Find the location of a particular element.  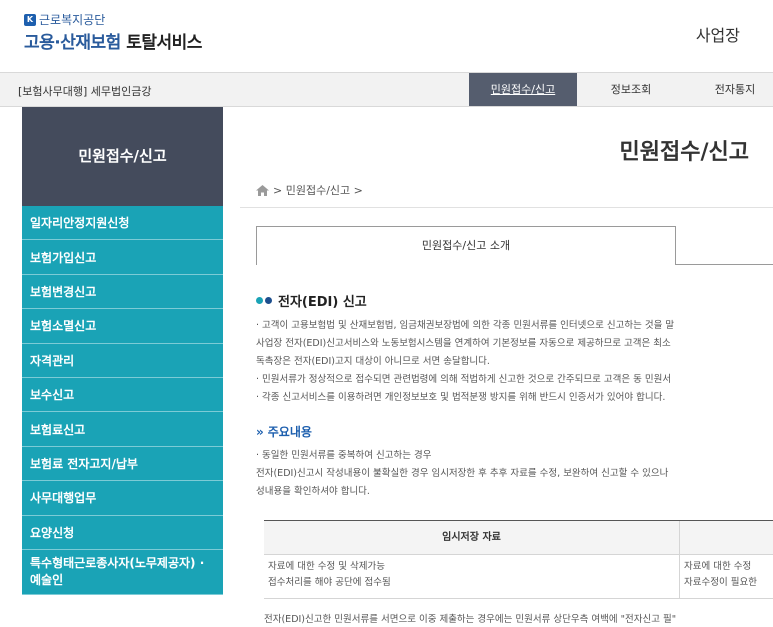

tab-inactive is located at coordinates (724, 245).